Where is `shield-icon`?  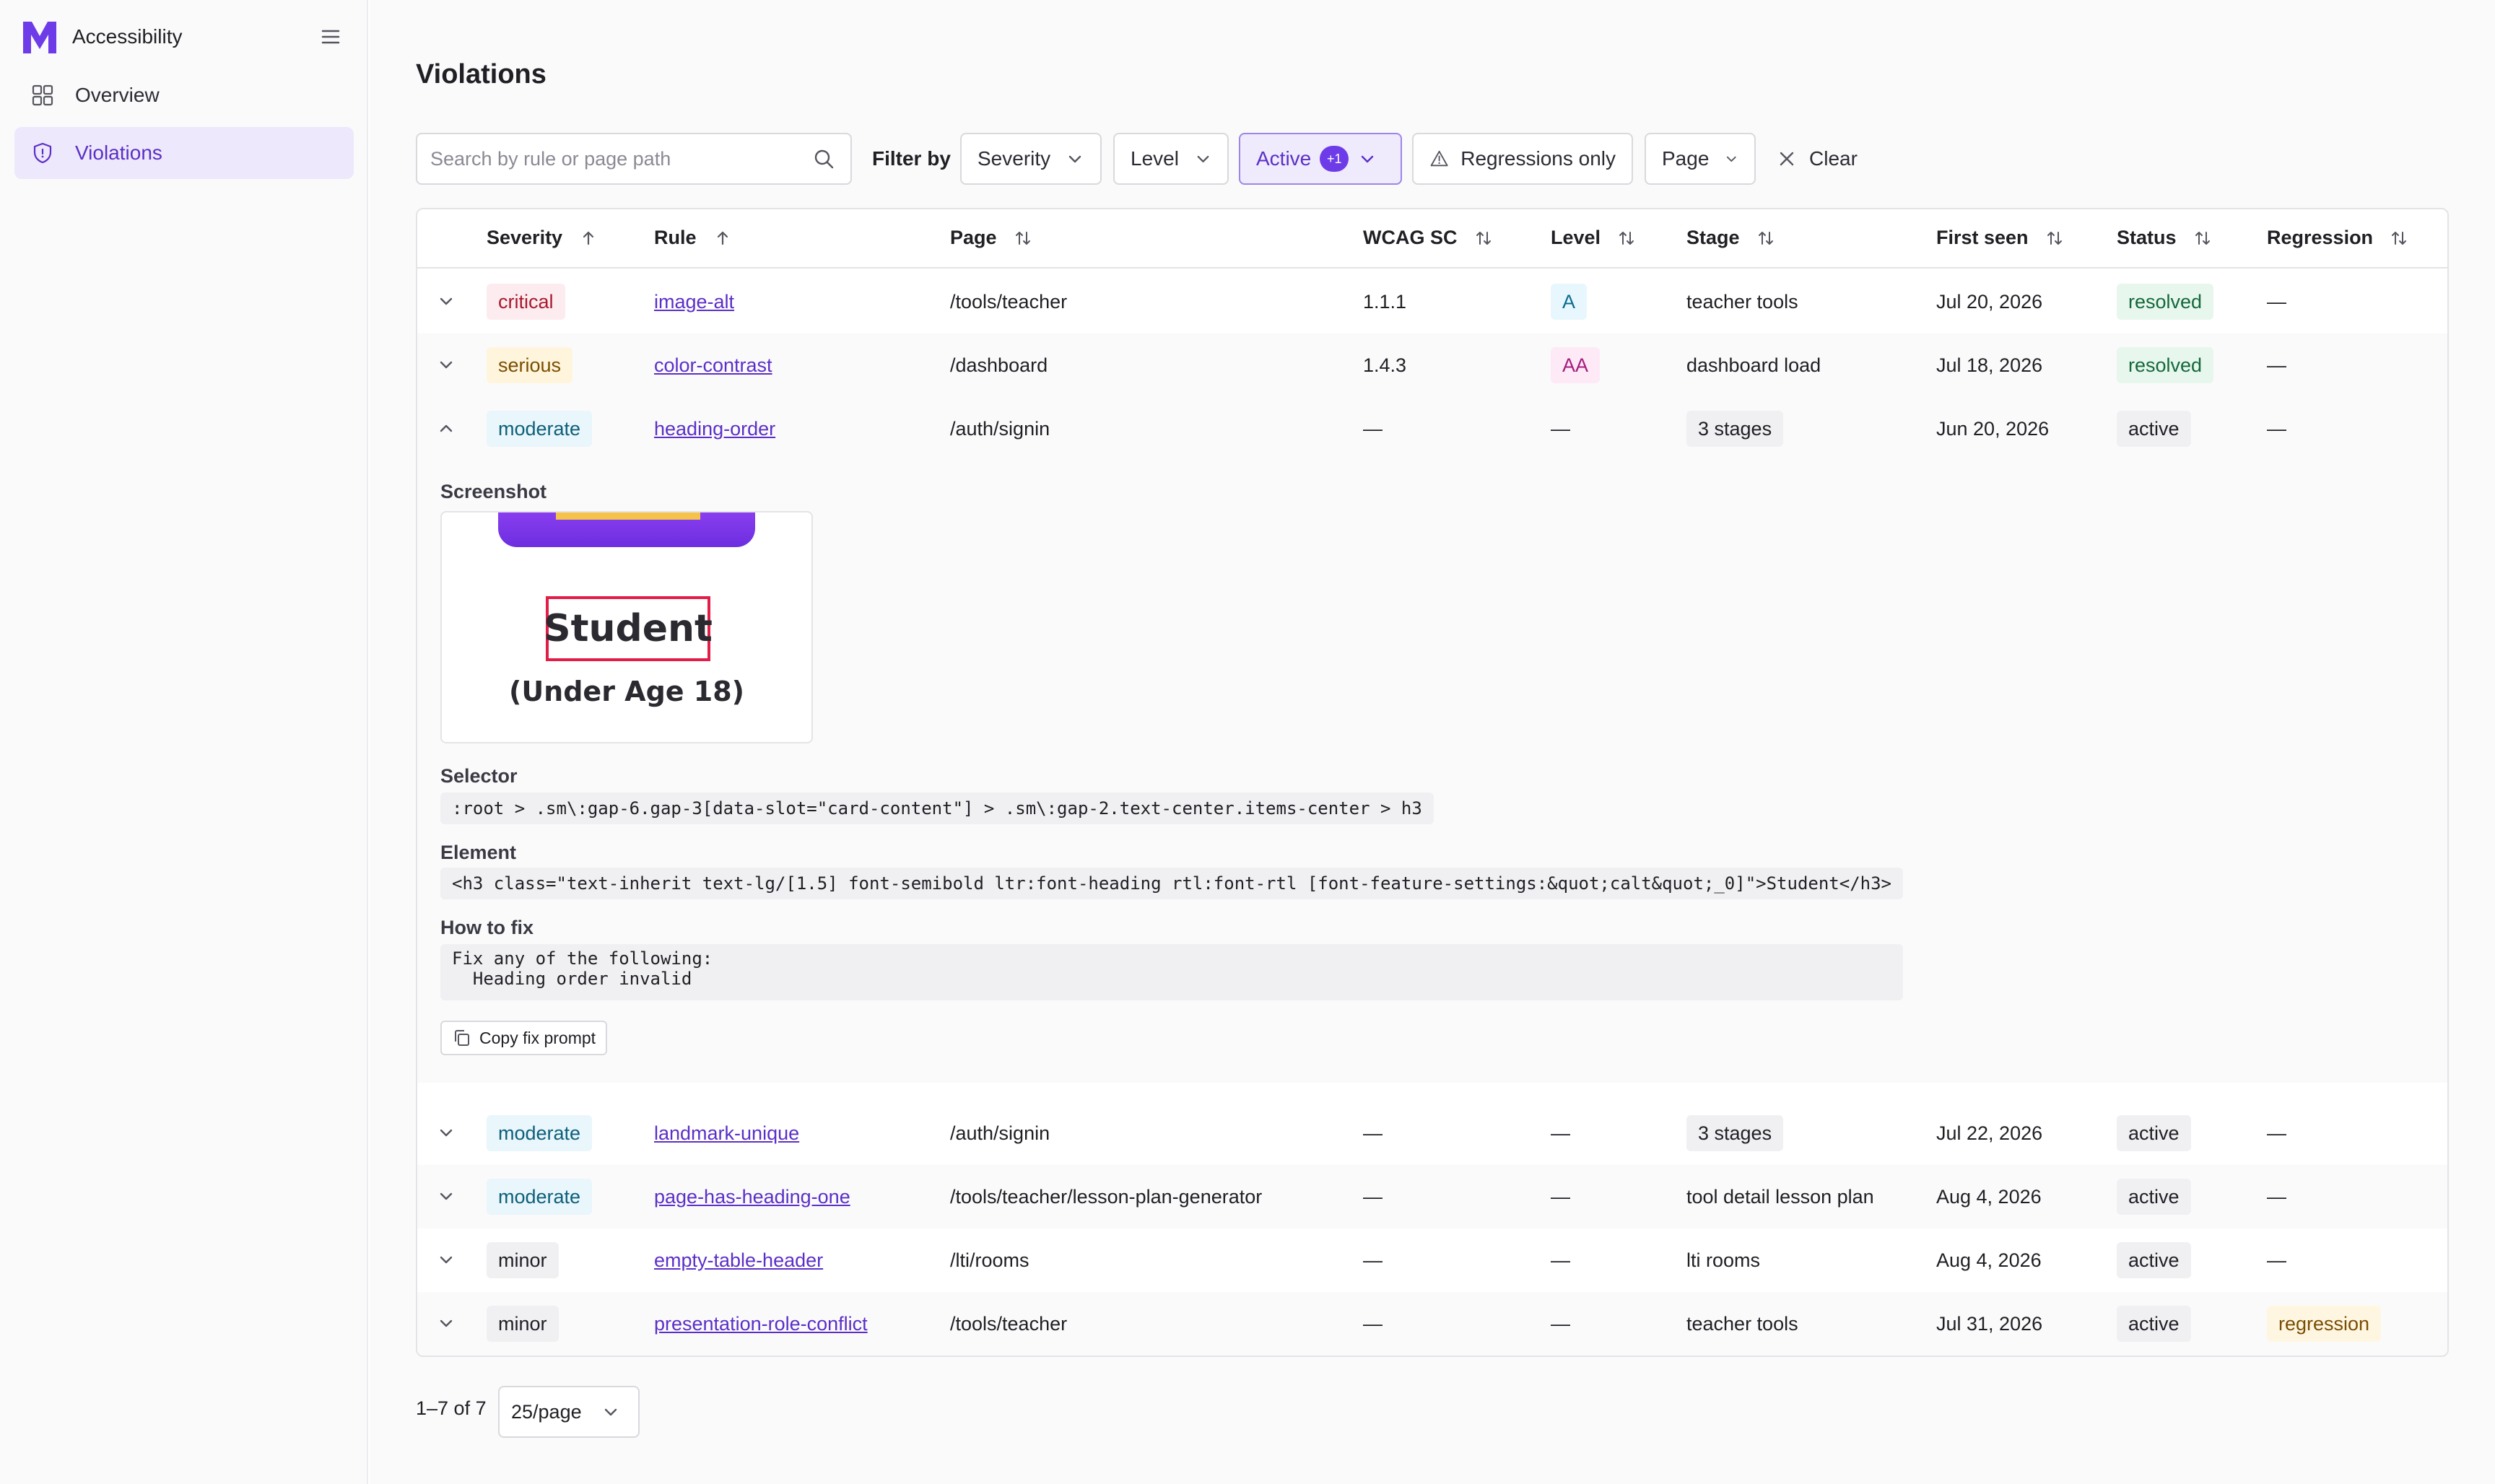 shield-icon is located at coordinates (42, 153).